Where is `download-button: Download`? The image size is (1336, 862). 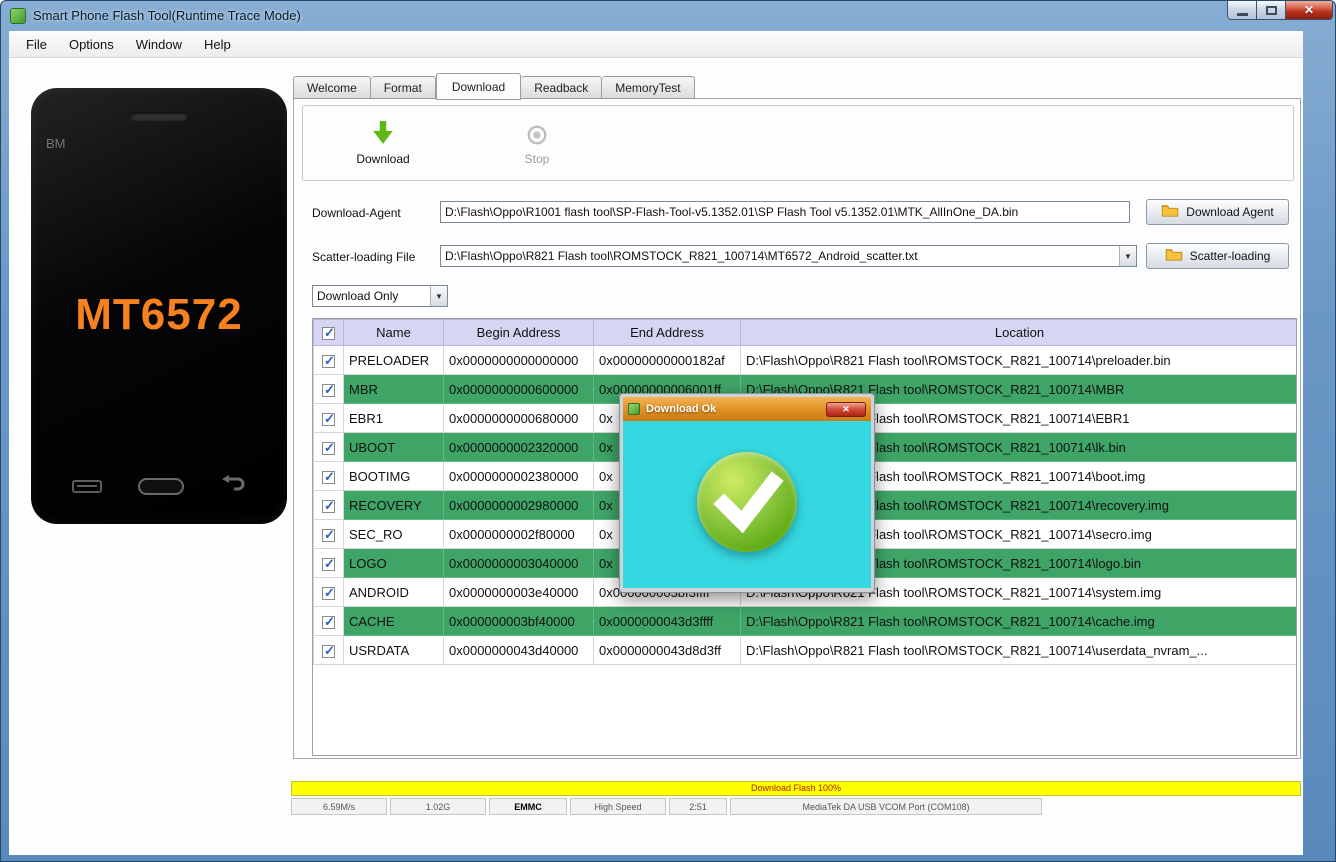 download-button: Download is located at coordinates (383, 141).